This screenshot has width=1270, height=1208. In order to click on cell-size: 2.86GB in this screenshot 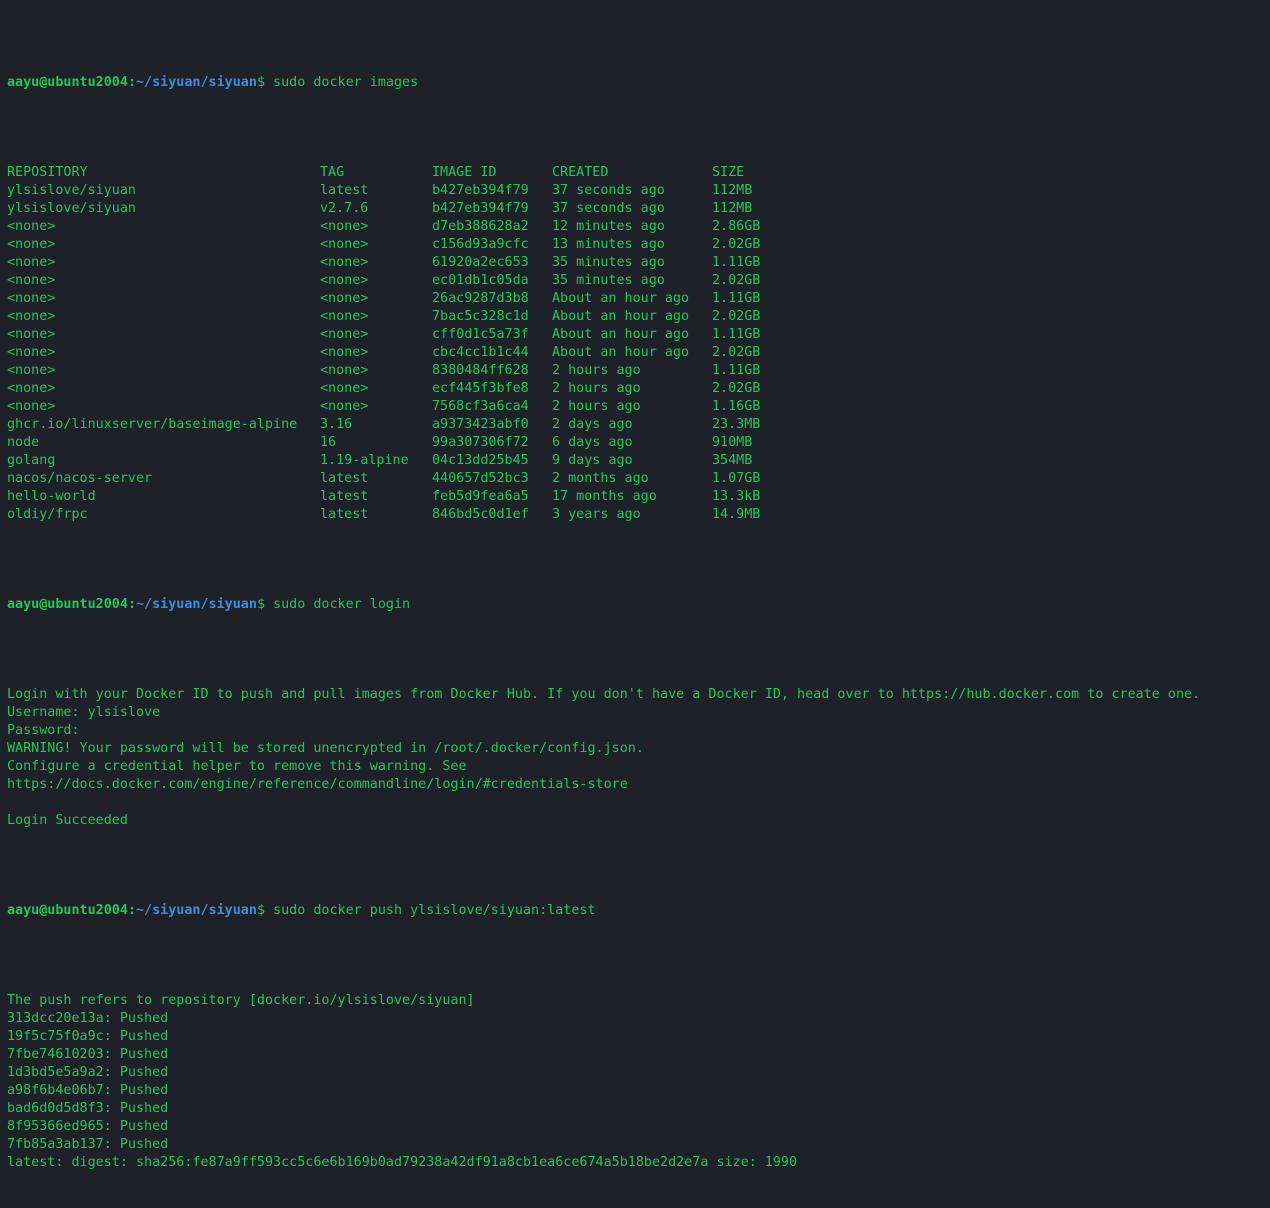, I will do `click(736, 226)`.